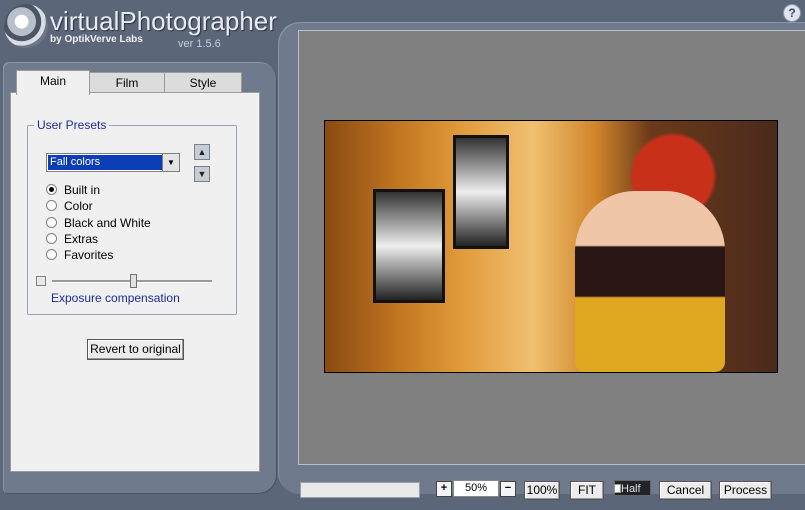 This screenshot has height=510, width=805. Describe the element at coordinates (105, 162) in the screenshot. I see `preset-selected-value: Fall colors` at that location.